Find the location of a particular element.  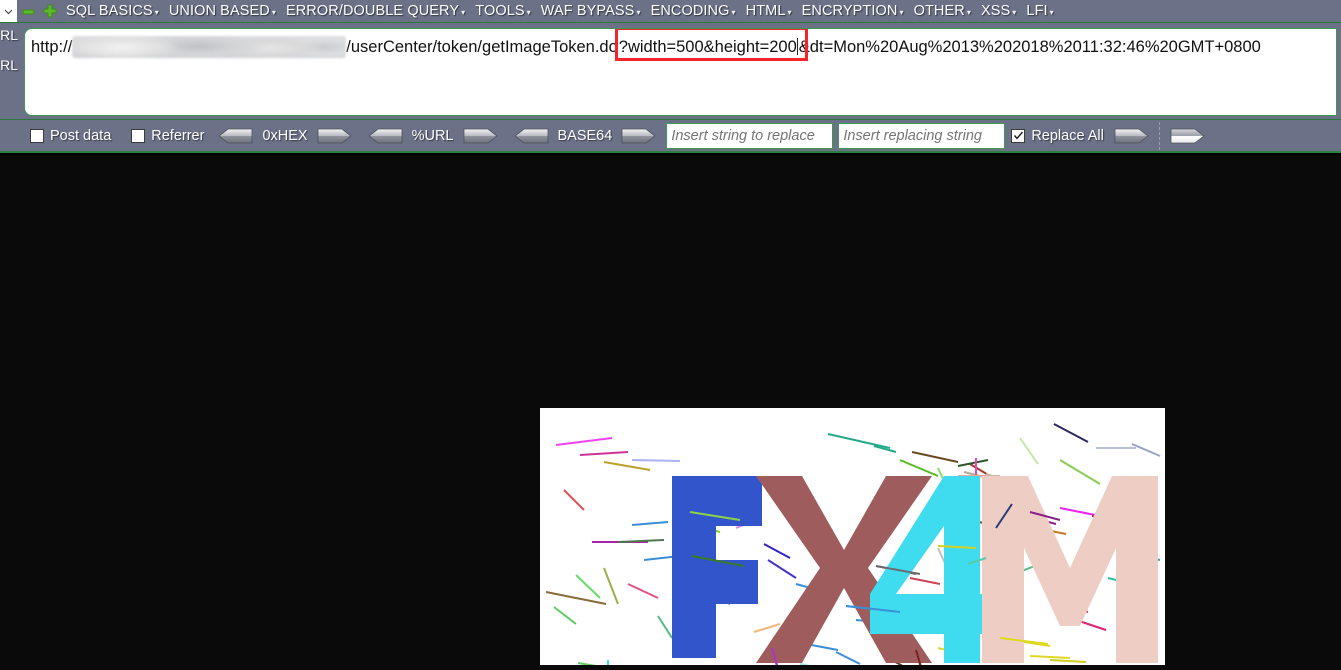

menu-tools: TOOLS ▾ is located at coordinates (503, 11).